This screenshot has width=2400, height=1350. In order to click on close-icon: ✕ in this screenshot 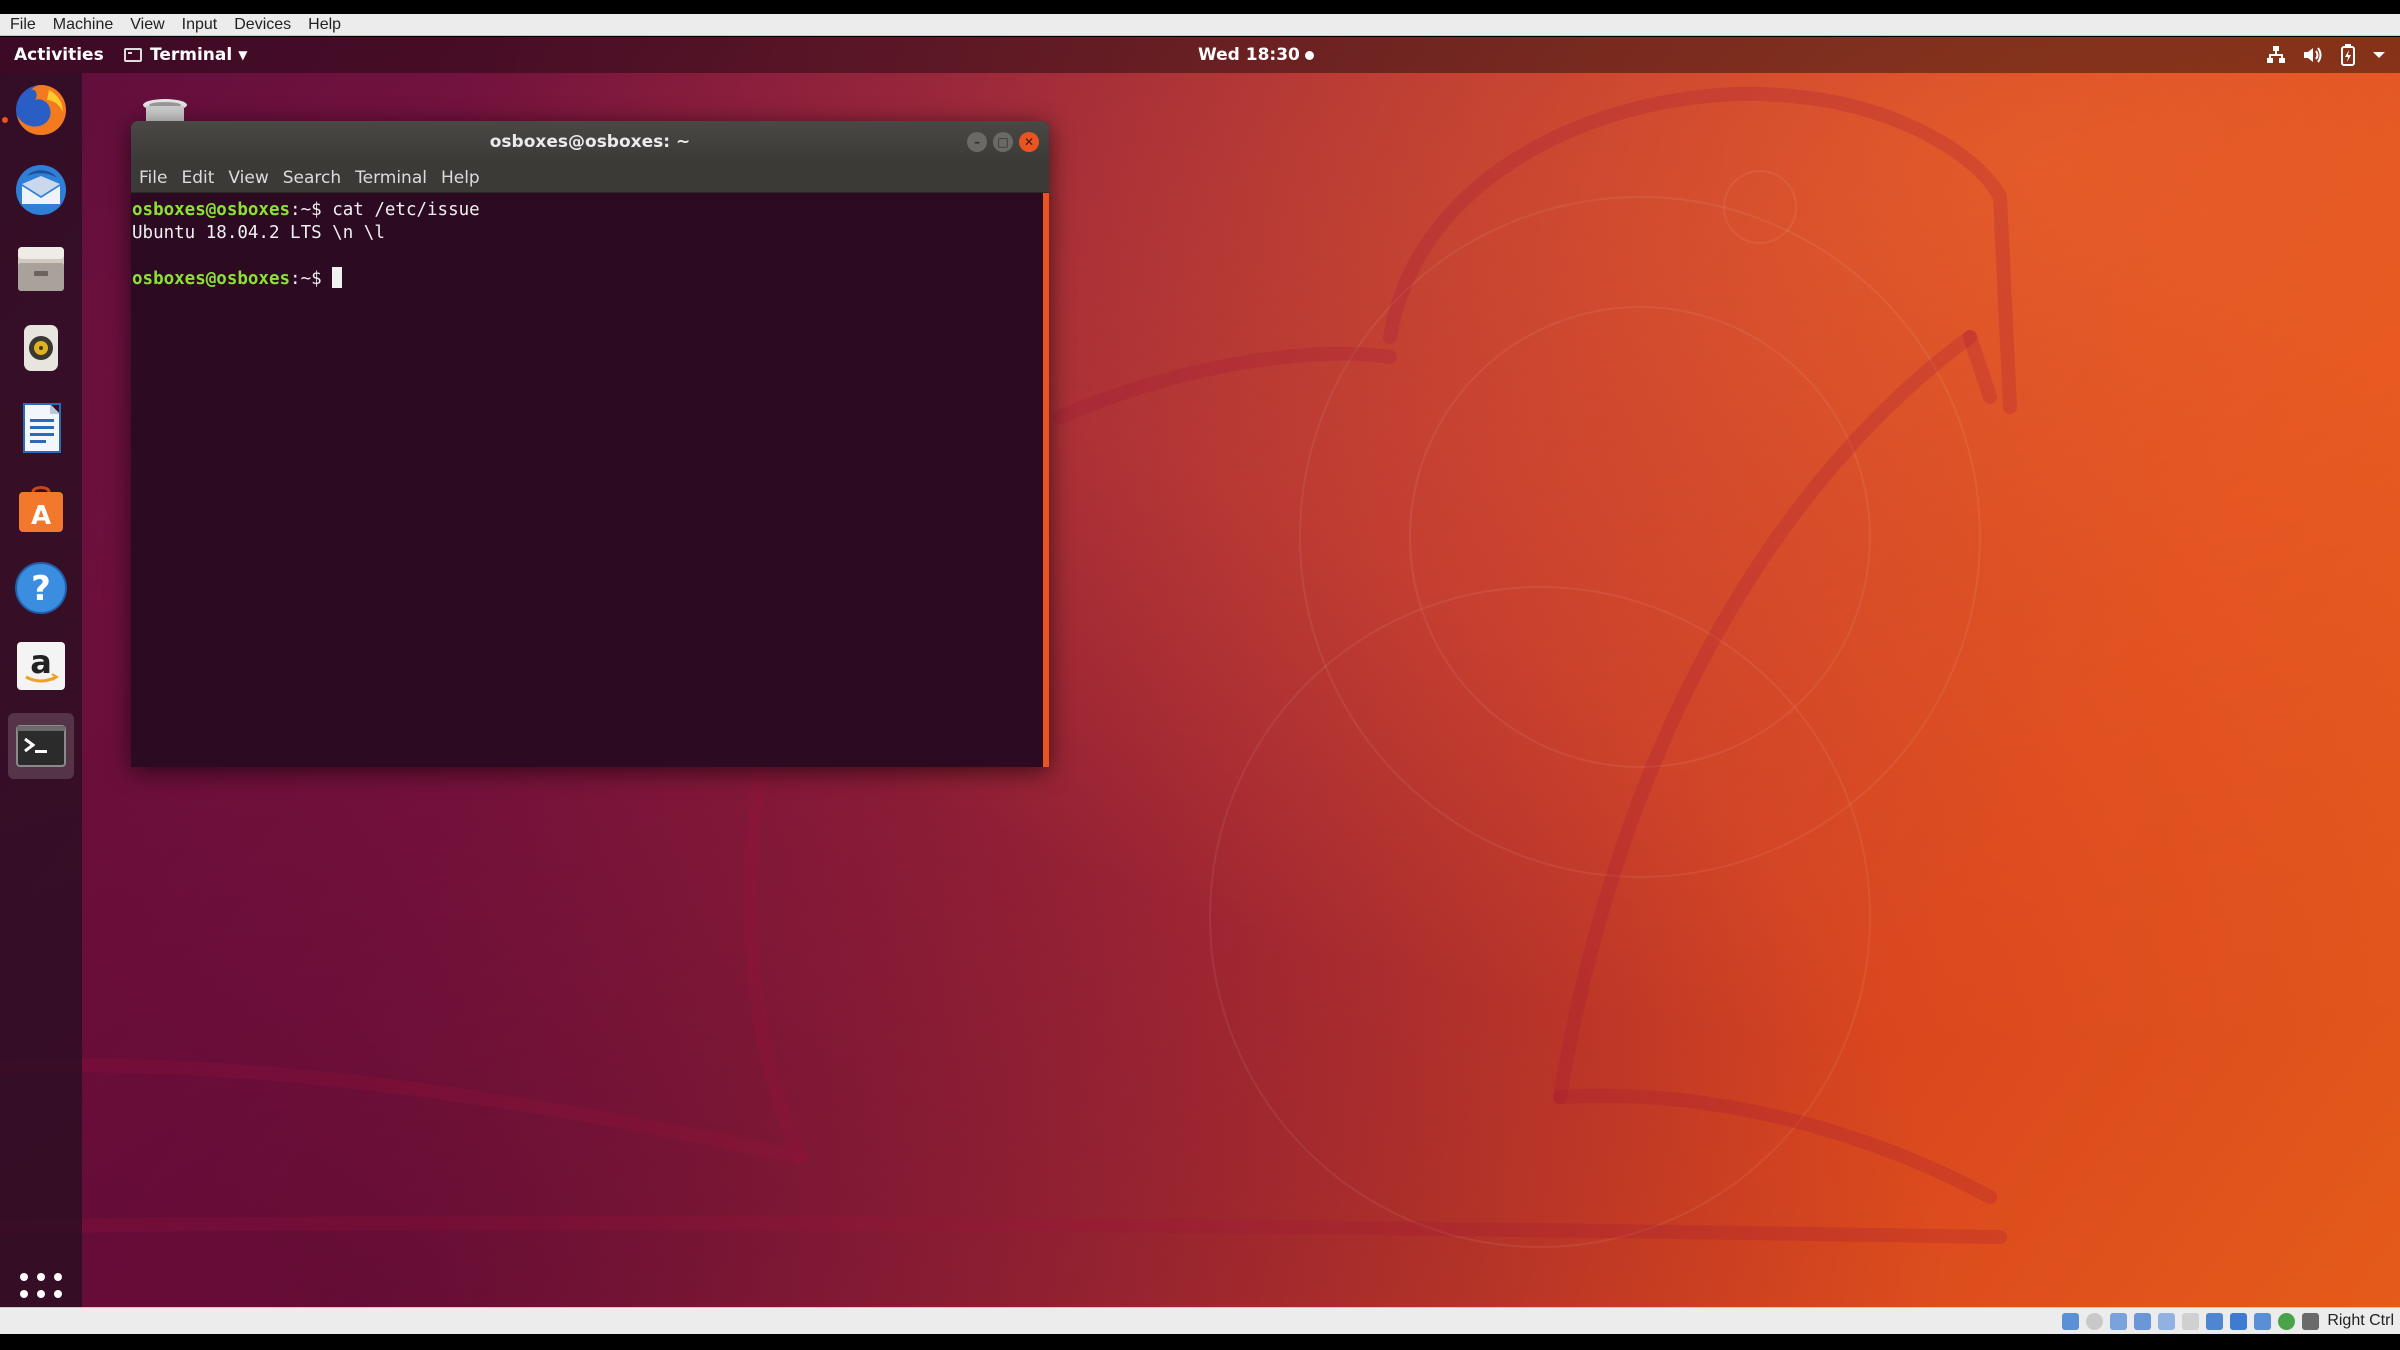, I will do `click(1029, 142)`.